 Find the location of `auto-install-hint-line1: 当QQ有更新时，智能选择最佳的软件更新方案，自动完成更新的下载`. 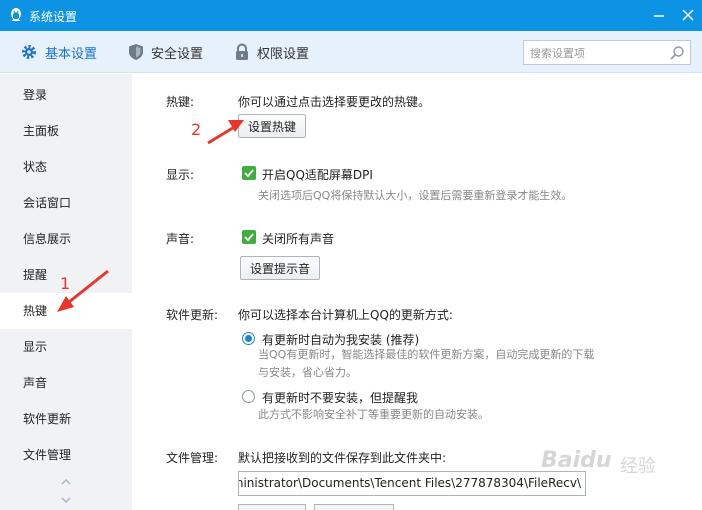

auto-install-hint-line1: 当QQ有更新时，智能选择最佳的软件更新方案，自动完成更新的下载 is located at coordinates (426, 354).